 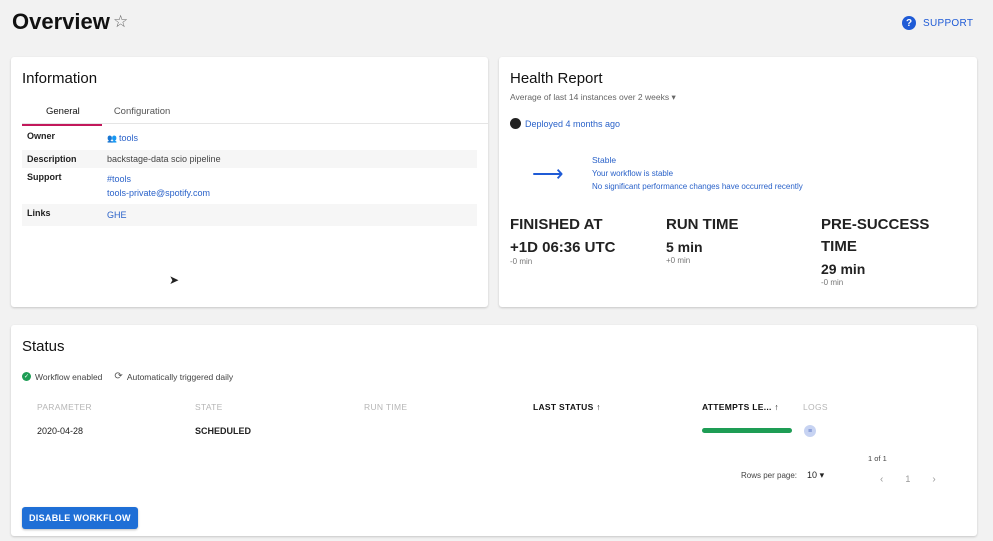 I want to click on info-key: Support, so click(x=44, y=177).